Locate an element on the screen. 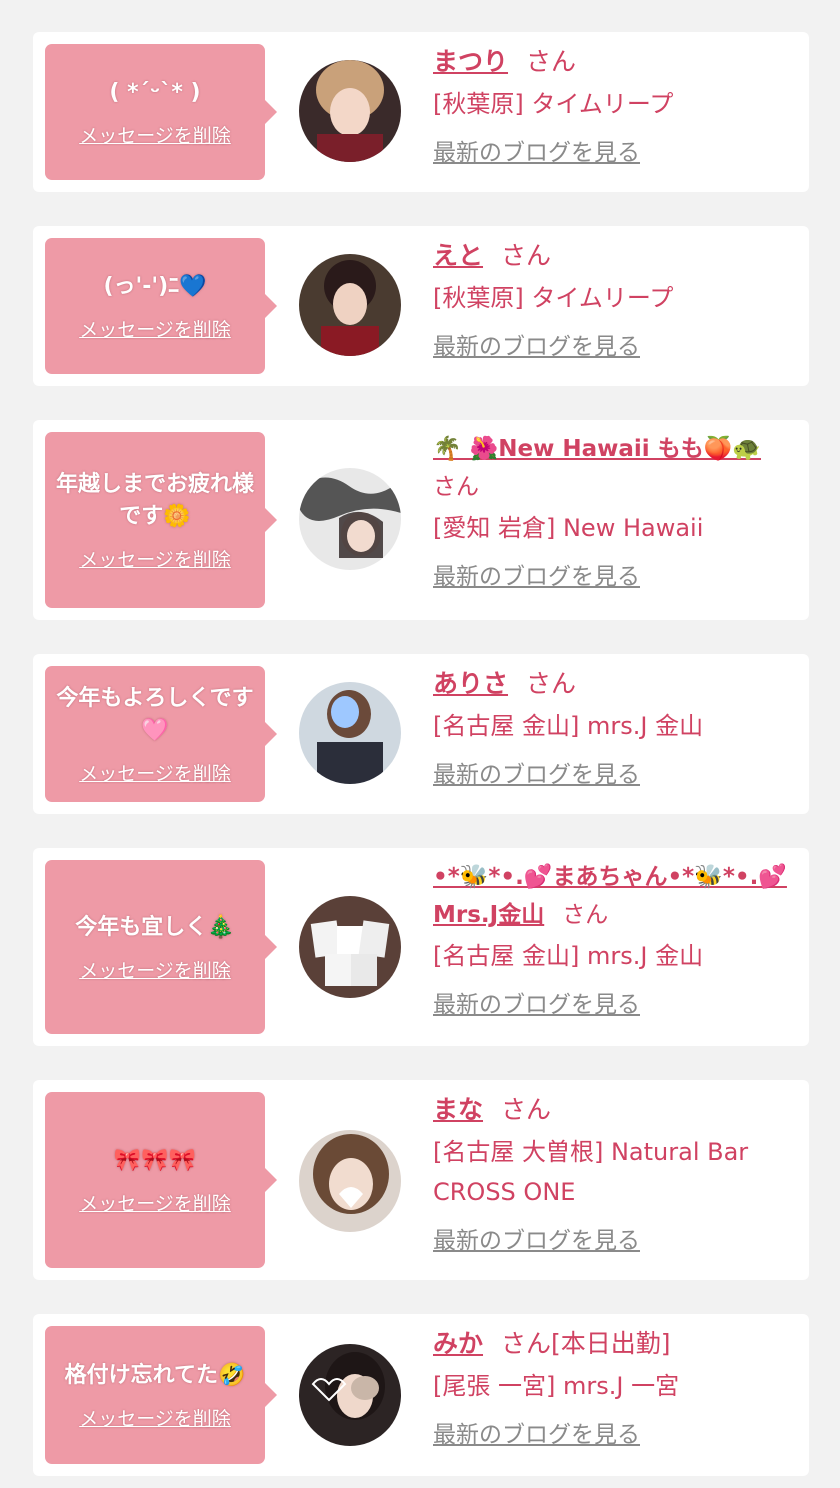  profile-name-link: ありさ is located at coordinates (470, 683).